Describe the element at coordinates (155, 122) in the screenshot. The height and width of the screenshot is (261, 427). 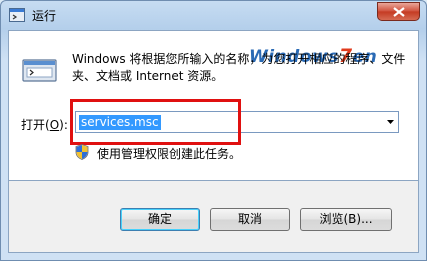
I see `highlight-box` at that location.